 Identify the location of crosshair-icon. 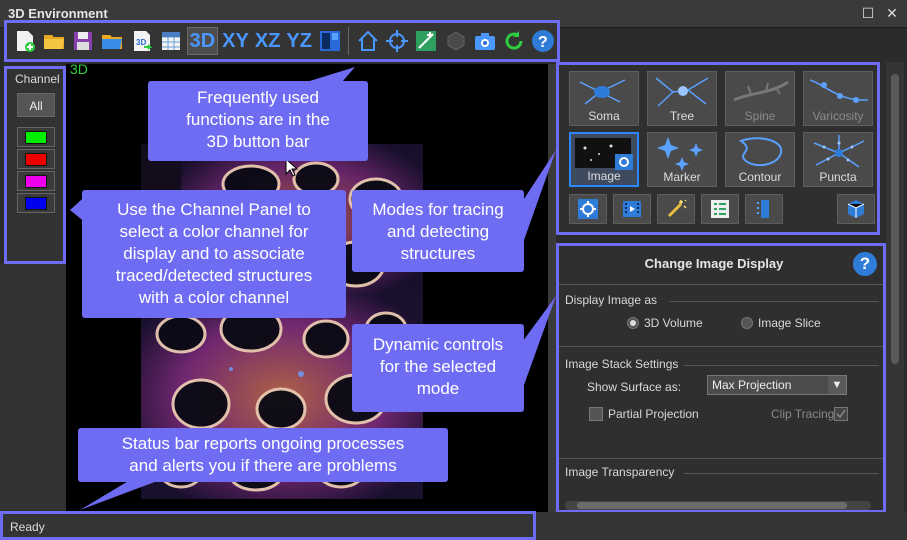
(396, 41).